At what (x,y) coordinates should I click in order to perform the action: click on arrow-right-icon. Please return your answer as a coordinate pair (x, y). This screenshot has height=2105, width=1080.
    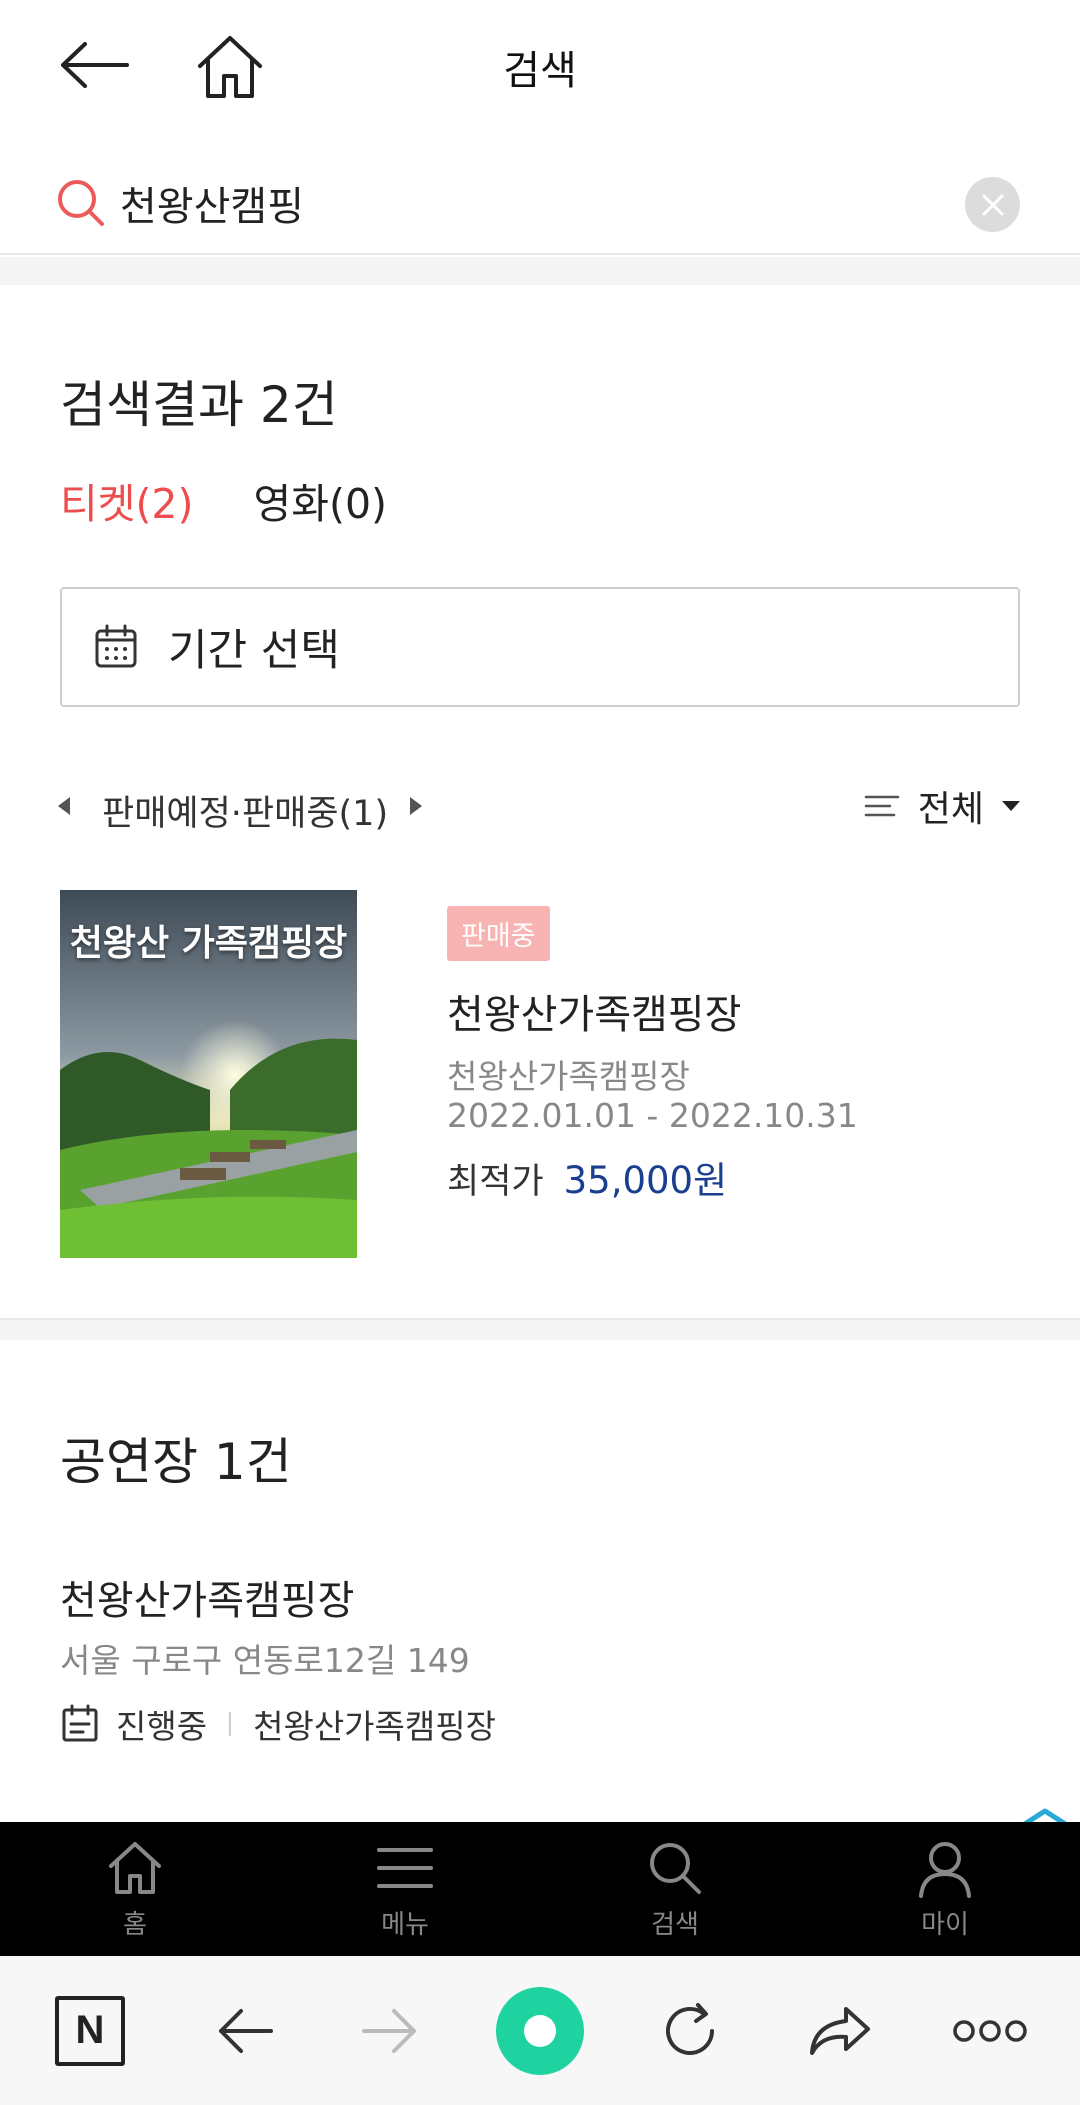
    Looking at the image, I should click on (389, 2030).